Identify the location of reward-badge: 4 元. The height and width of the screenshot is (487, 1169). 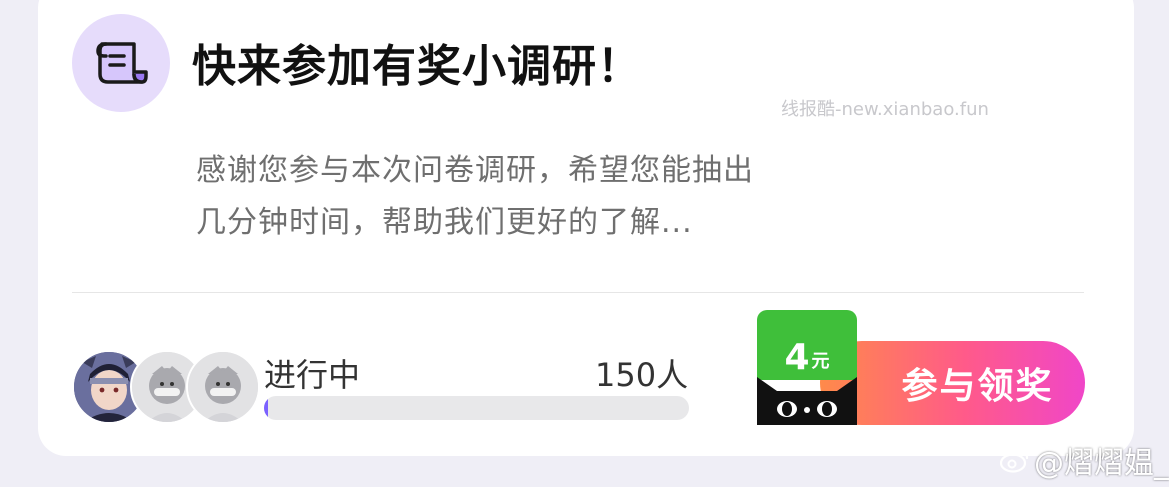
(807, 367).